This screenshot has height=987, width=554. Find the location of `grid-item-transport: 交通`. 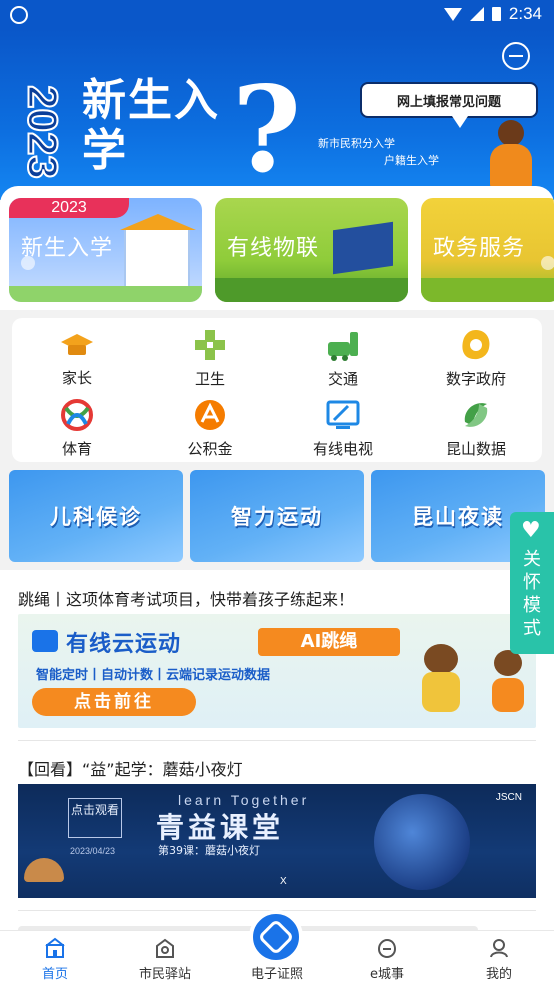

grid-item-transport: 交通 is located at coordinates (343, 356).